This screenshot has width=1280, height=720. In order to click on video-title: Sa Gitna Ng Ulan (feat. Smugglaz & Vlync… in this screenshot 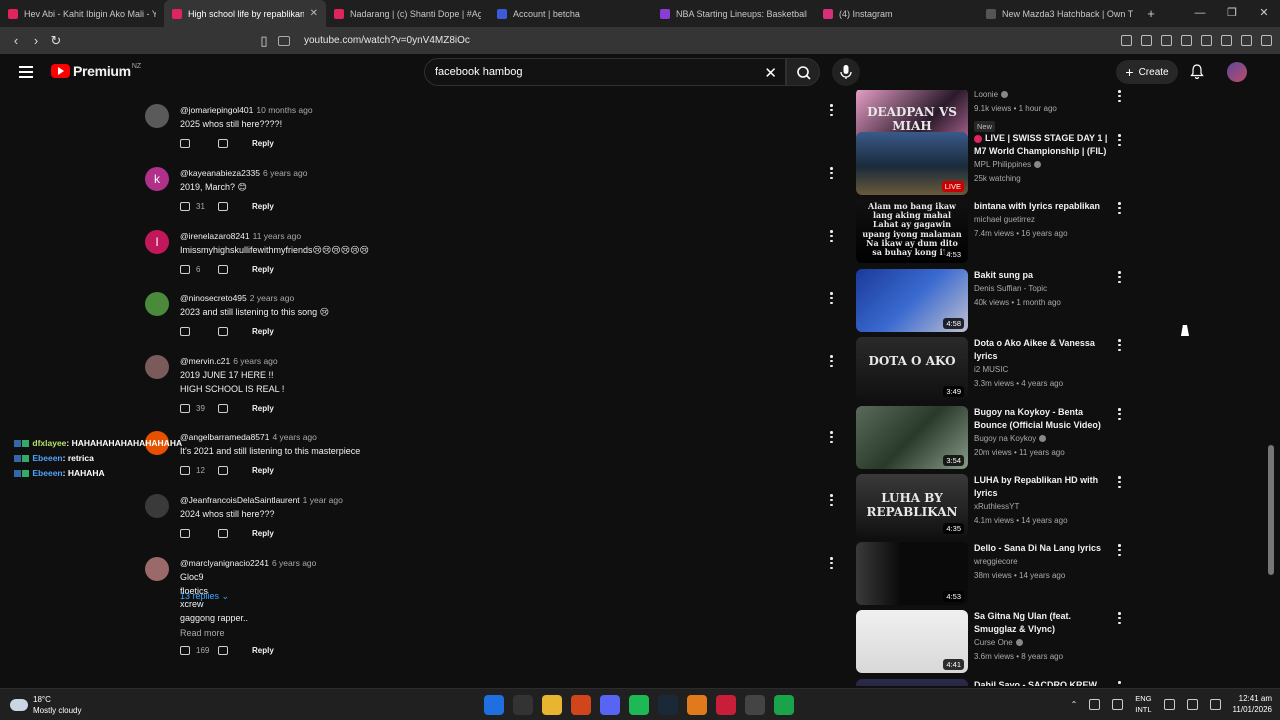, I will do `click(1041, 623)`.